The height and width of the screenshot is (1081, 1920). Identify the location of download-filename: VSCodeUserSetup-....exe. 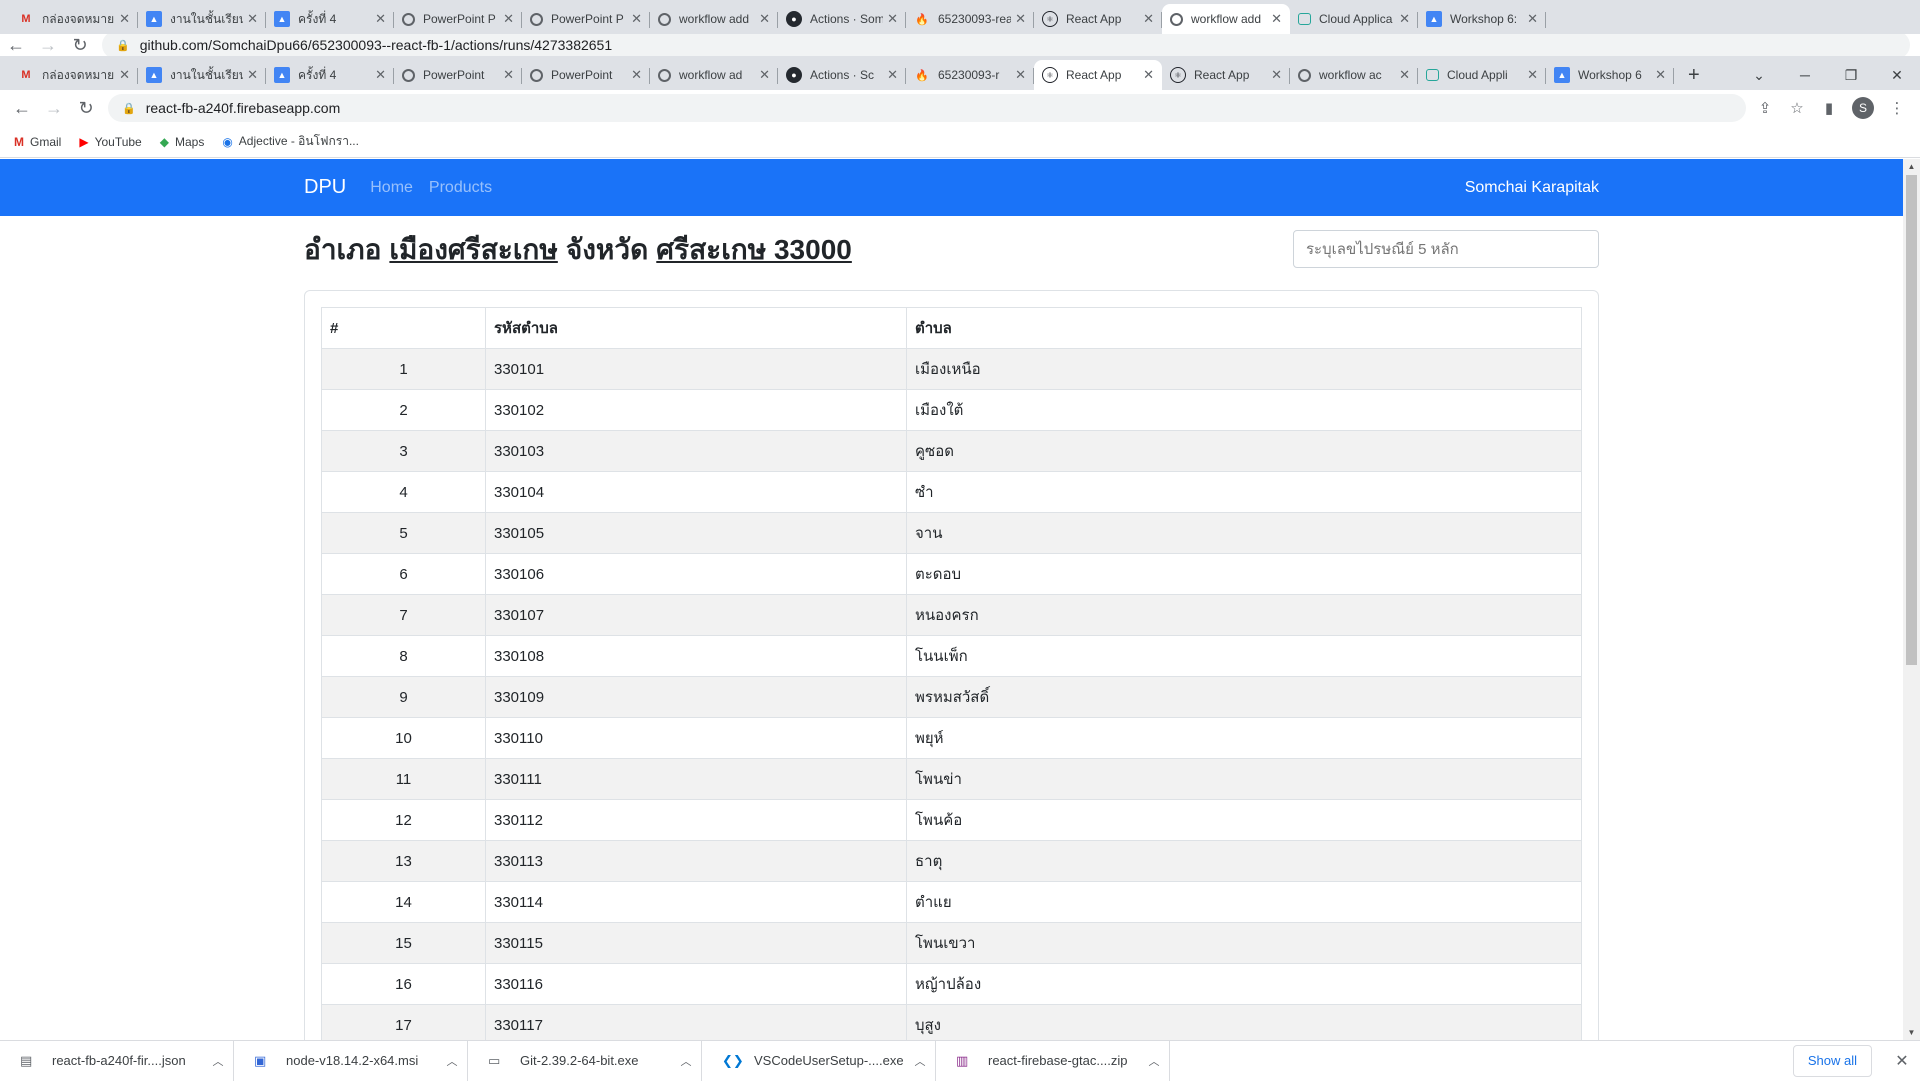
(829, 1060).